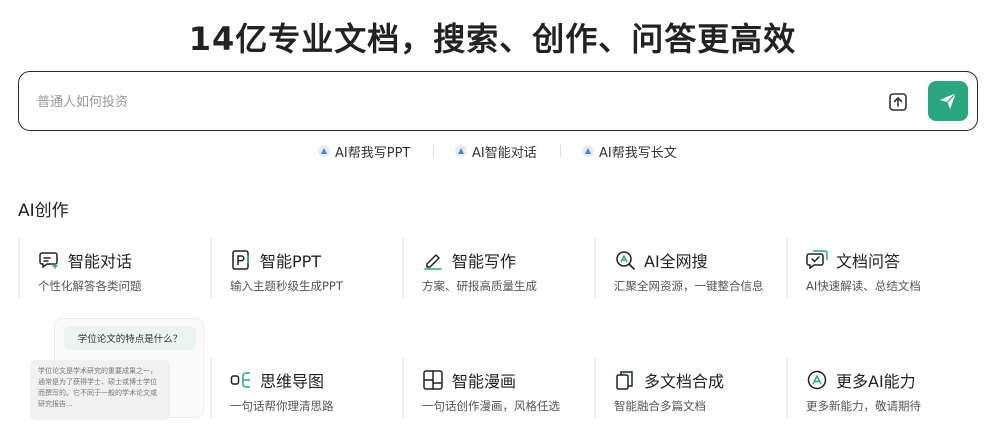  What do you see at coordinates (676, 261) in the screenshot?
I see `card-title: AI全网搜` at bounding box center [676, 261].